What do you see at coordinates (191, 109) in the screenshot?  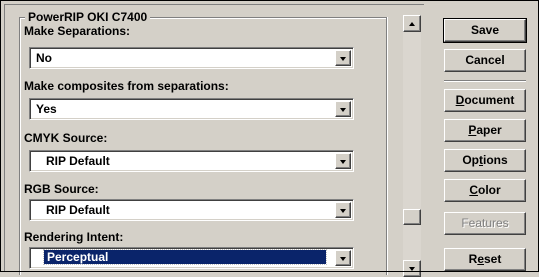 I see `make-composites-select: Yes` at bounding box center [191, 109].